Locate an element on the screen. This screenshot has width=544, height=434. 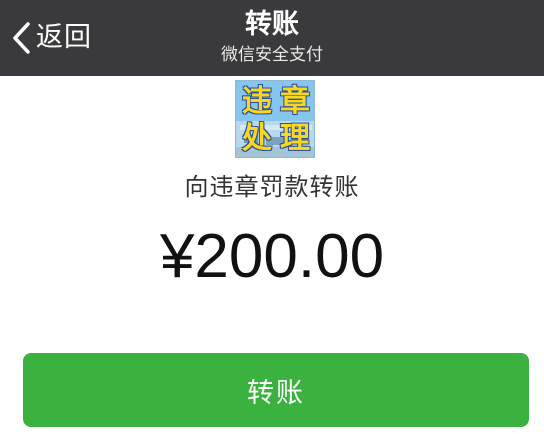
avatar-char: 违 is located at coordinates (257, 101).